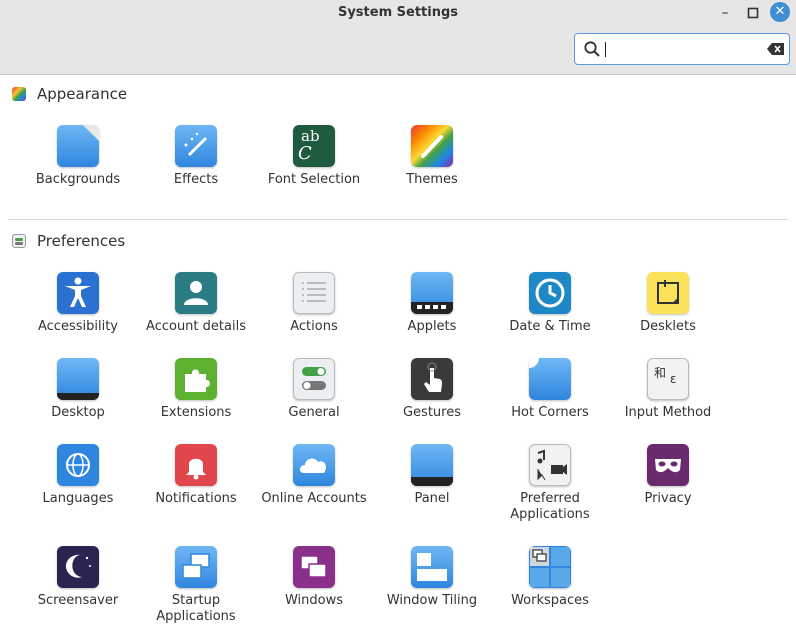  I want to click on appearance-section-icon, so click(19, 94).